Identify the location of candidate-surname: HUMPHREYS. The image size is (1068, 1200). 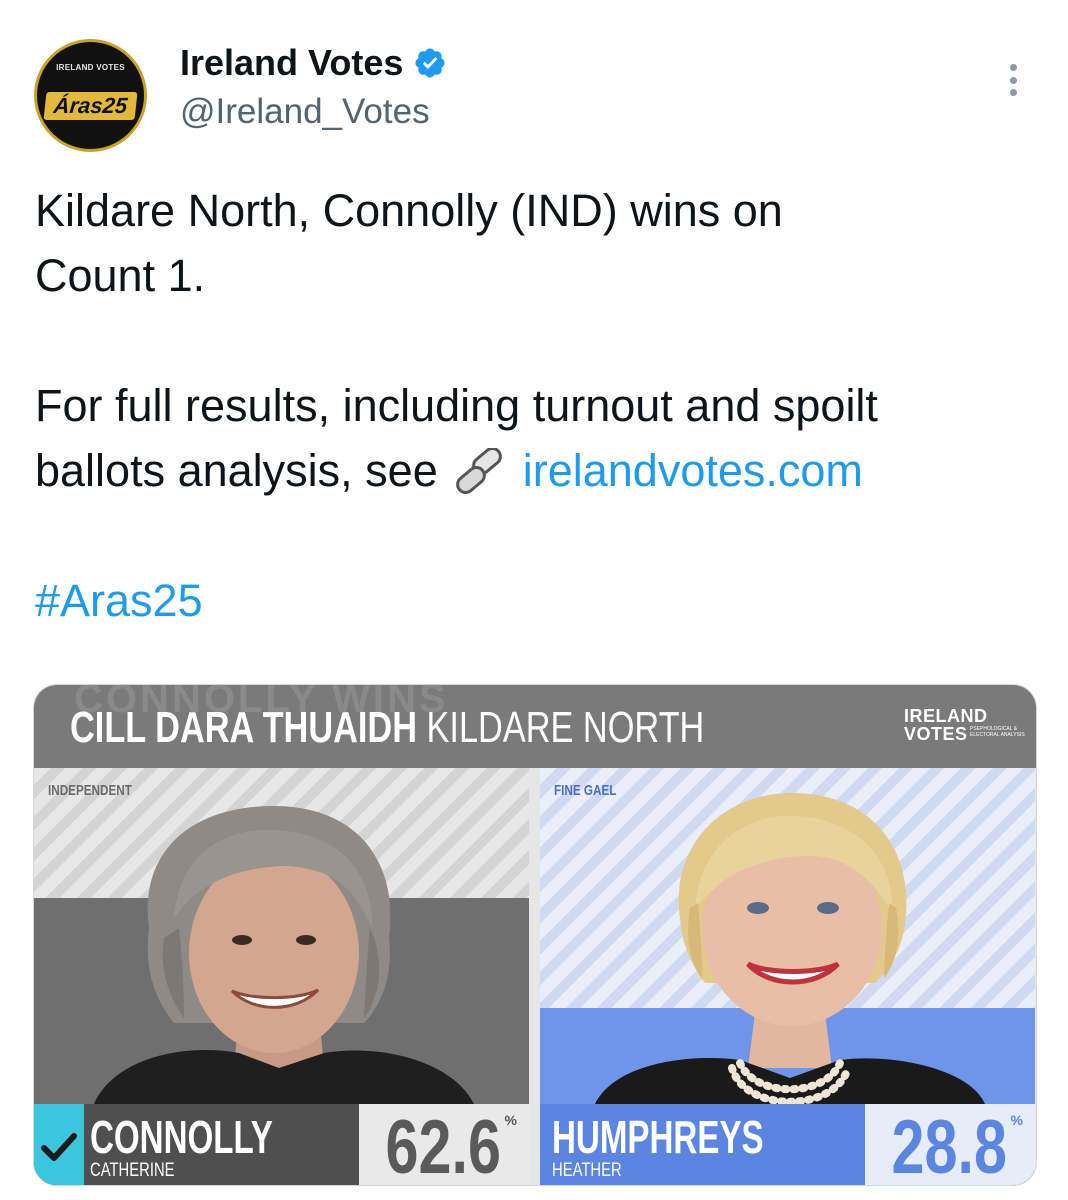
(658, 1137).